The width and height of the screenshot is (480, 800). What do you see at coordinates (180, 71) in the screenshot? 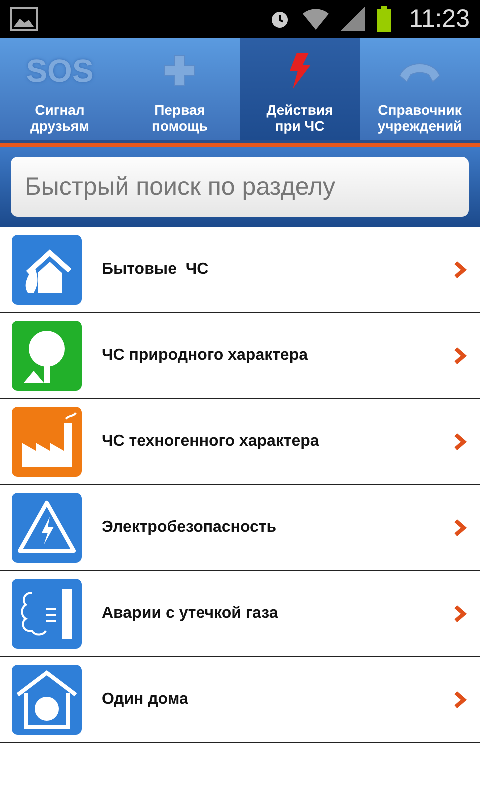
I see `cross-icon` at bounding box center [180, 71].